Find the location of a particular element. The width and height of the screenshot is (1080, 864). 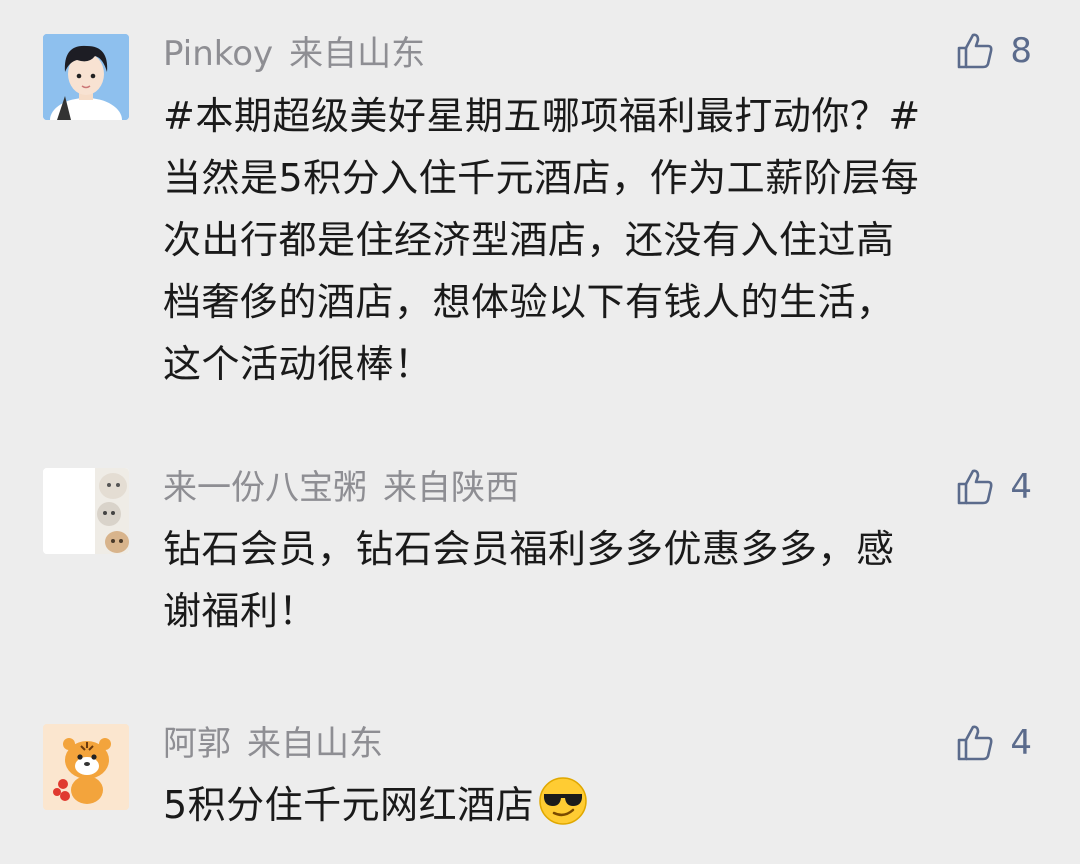

comment-text: 5积分住千元网红酒店 is located at coordinates (603, 805).